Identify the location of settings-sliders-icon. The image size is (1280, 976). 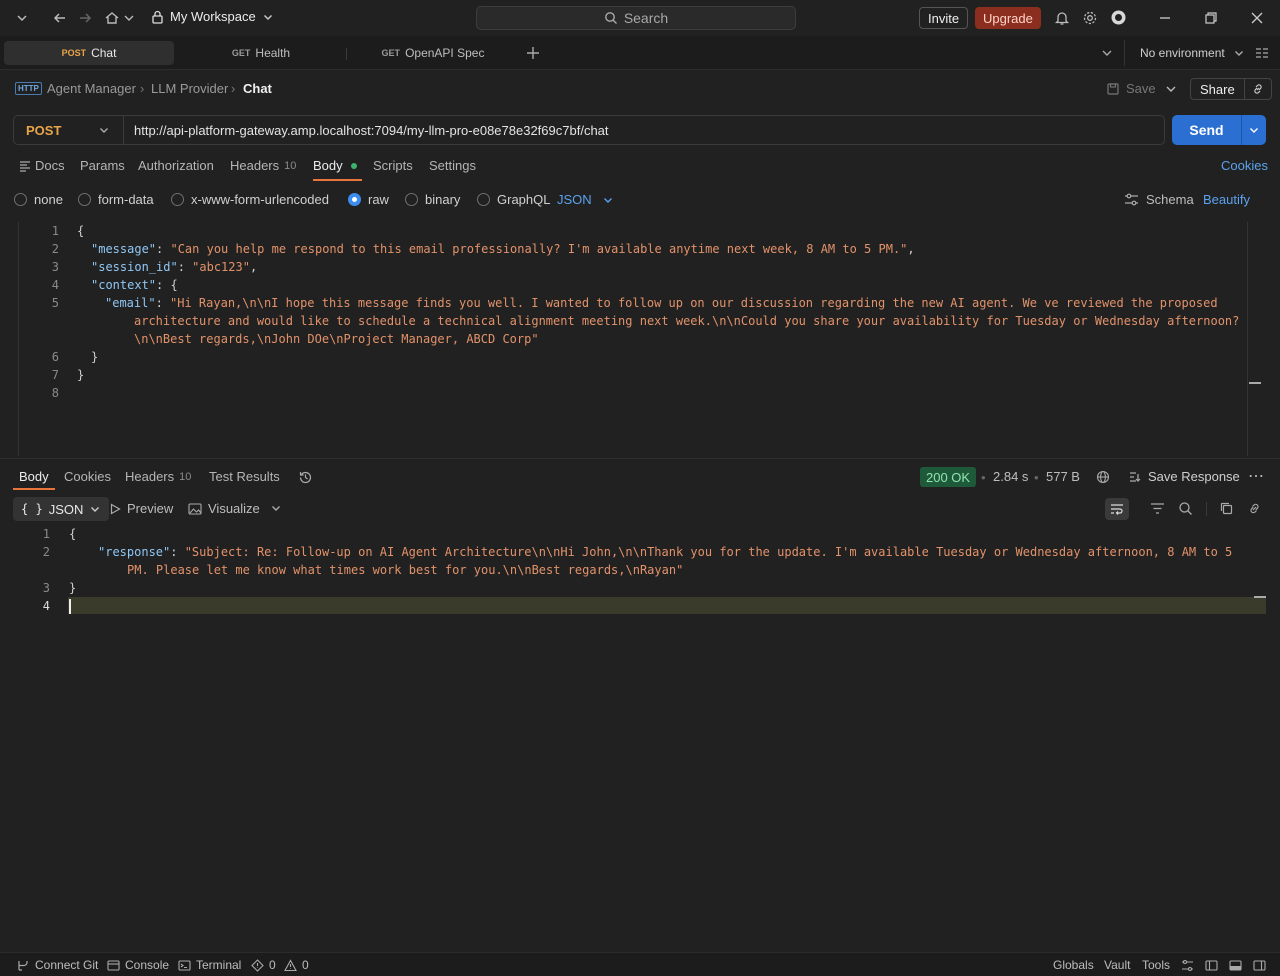
(1187, 965).